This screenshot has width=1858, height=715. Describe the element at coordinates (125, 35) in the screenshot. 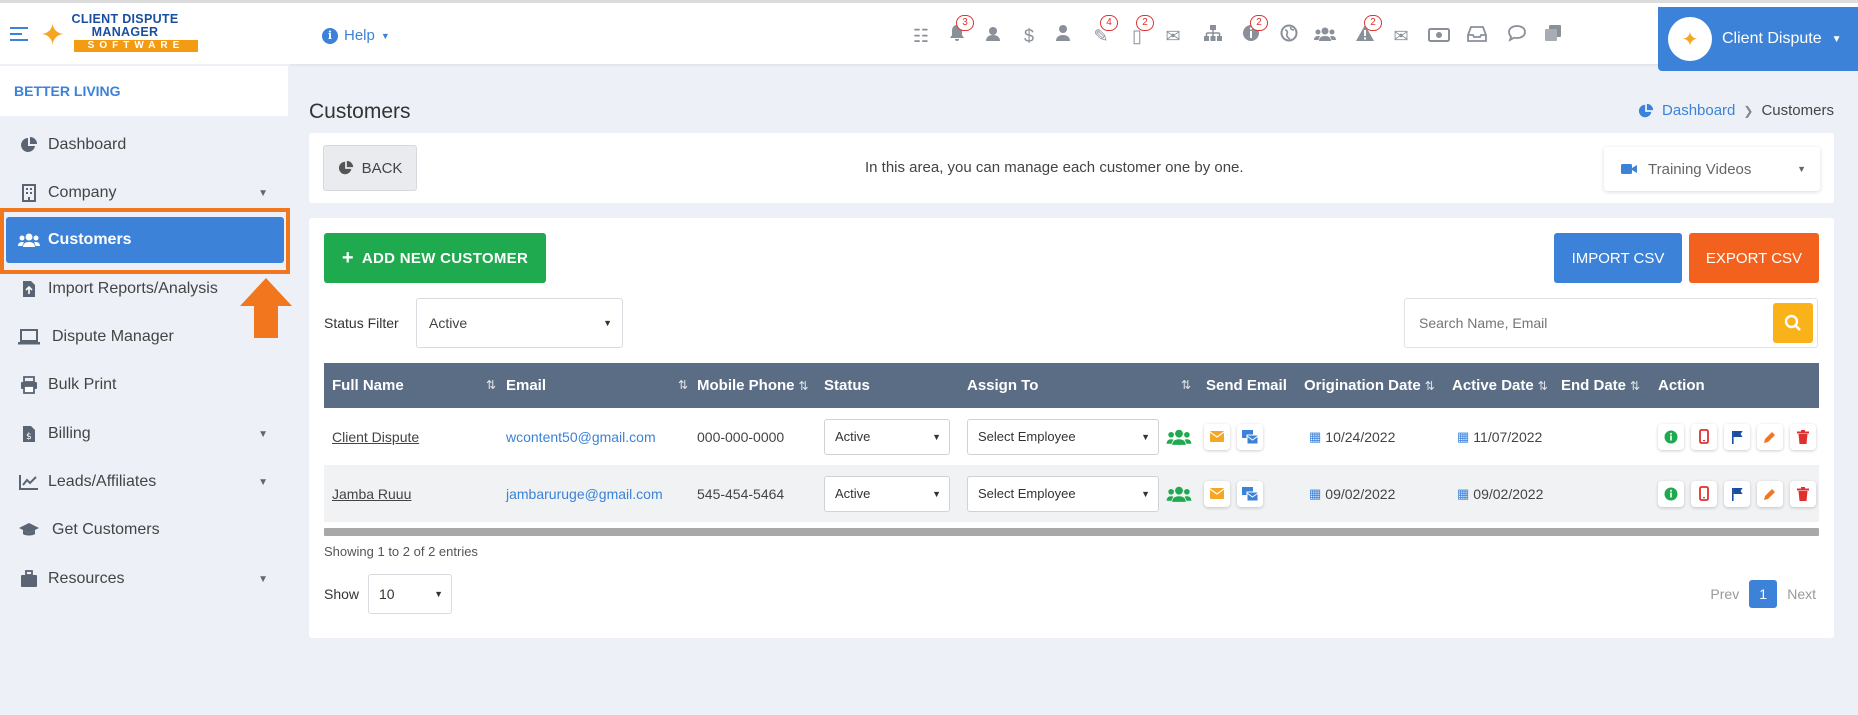

I see `app-logo: ✦ CLIENT DISPUTE MANAGER SOFTWARE` at that location.